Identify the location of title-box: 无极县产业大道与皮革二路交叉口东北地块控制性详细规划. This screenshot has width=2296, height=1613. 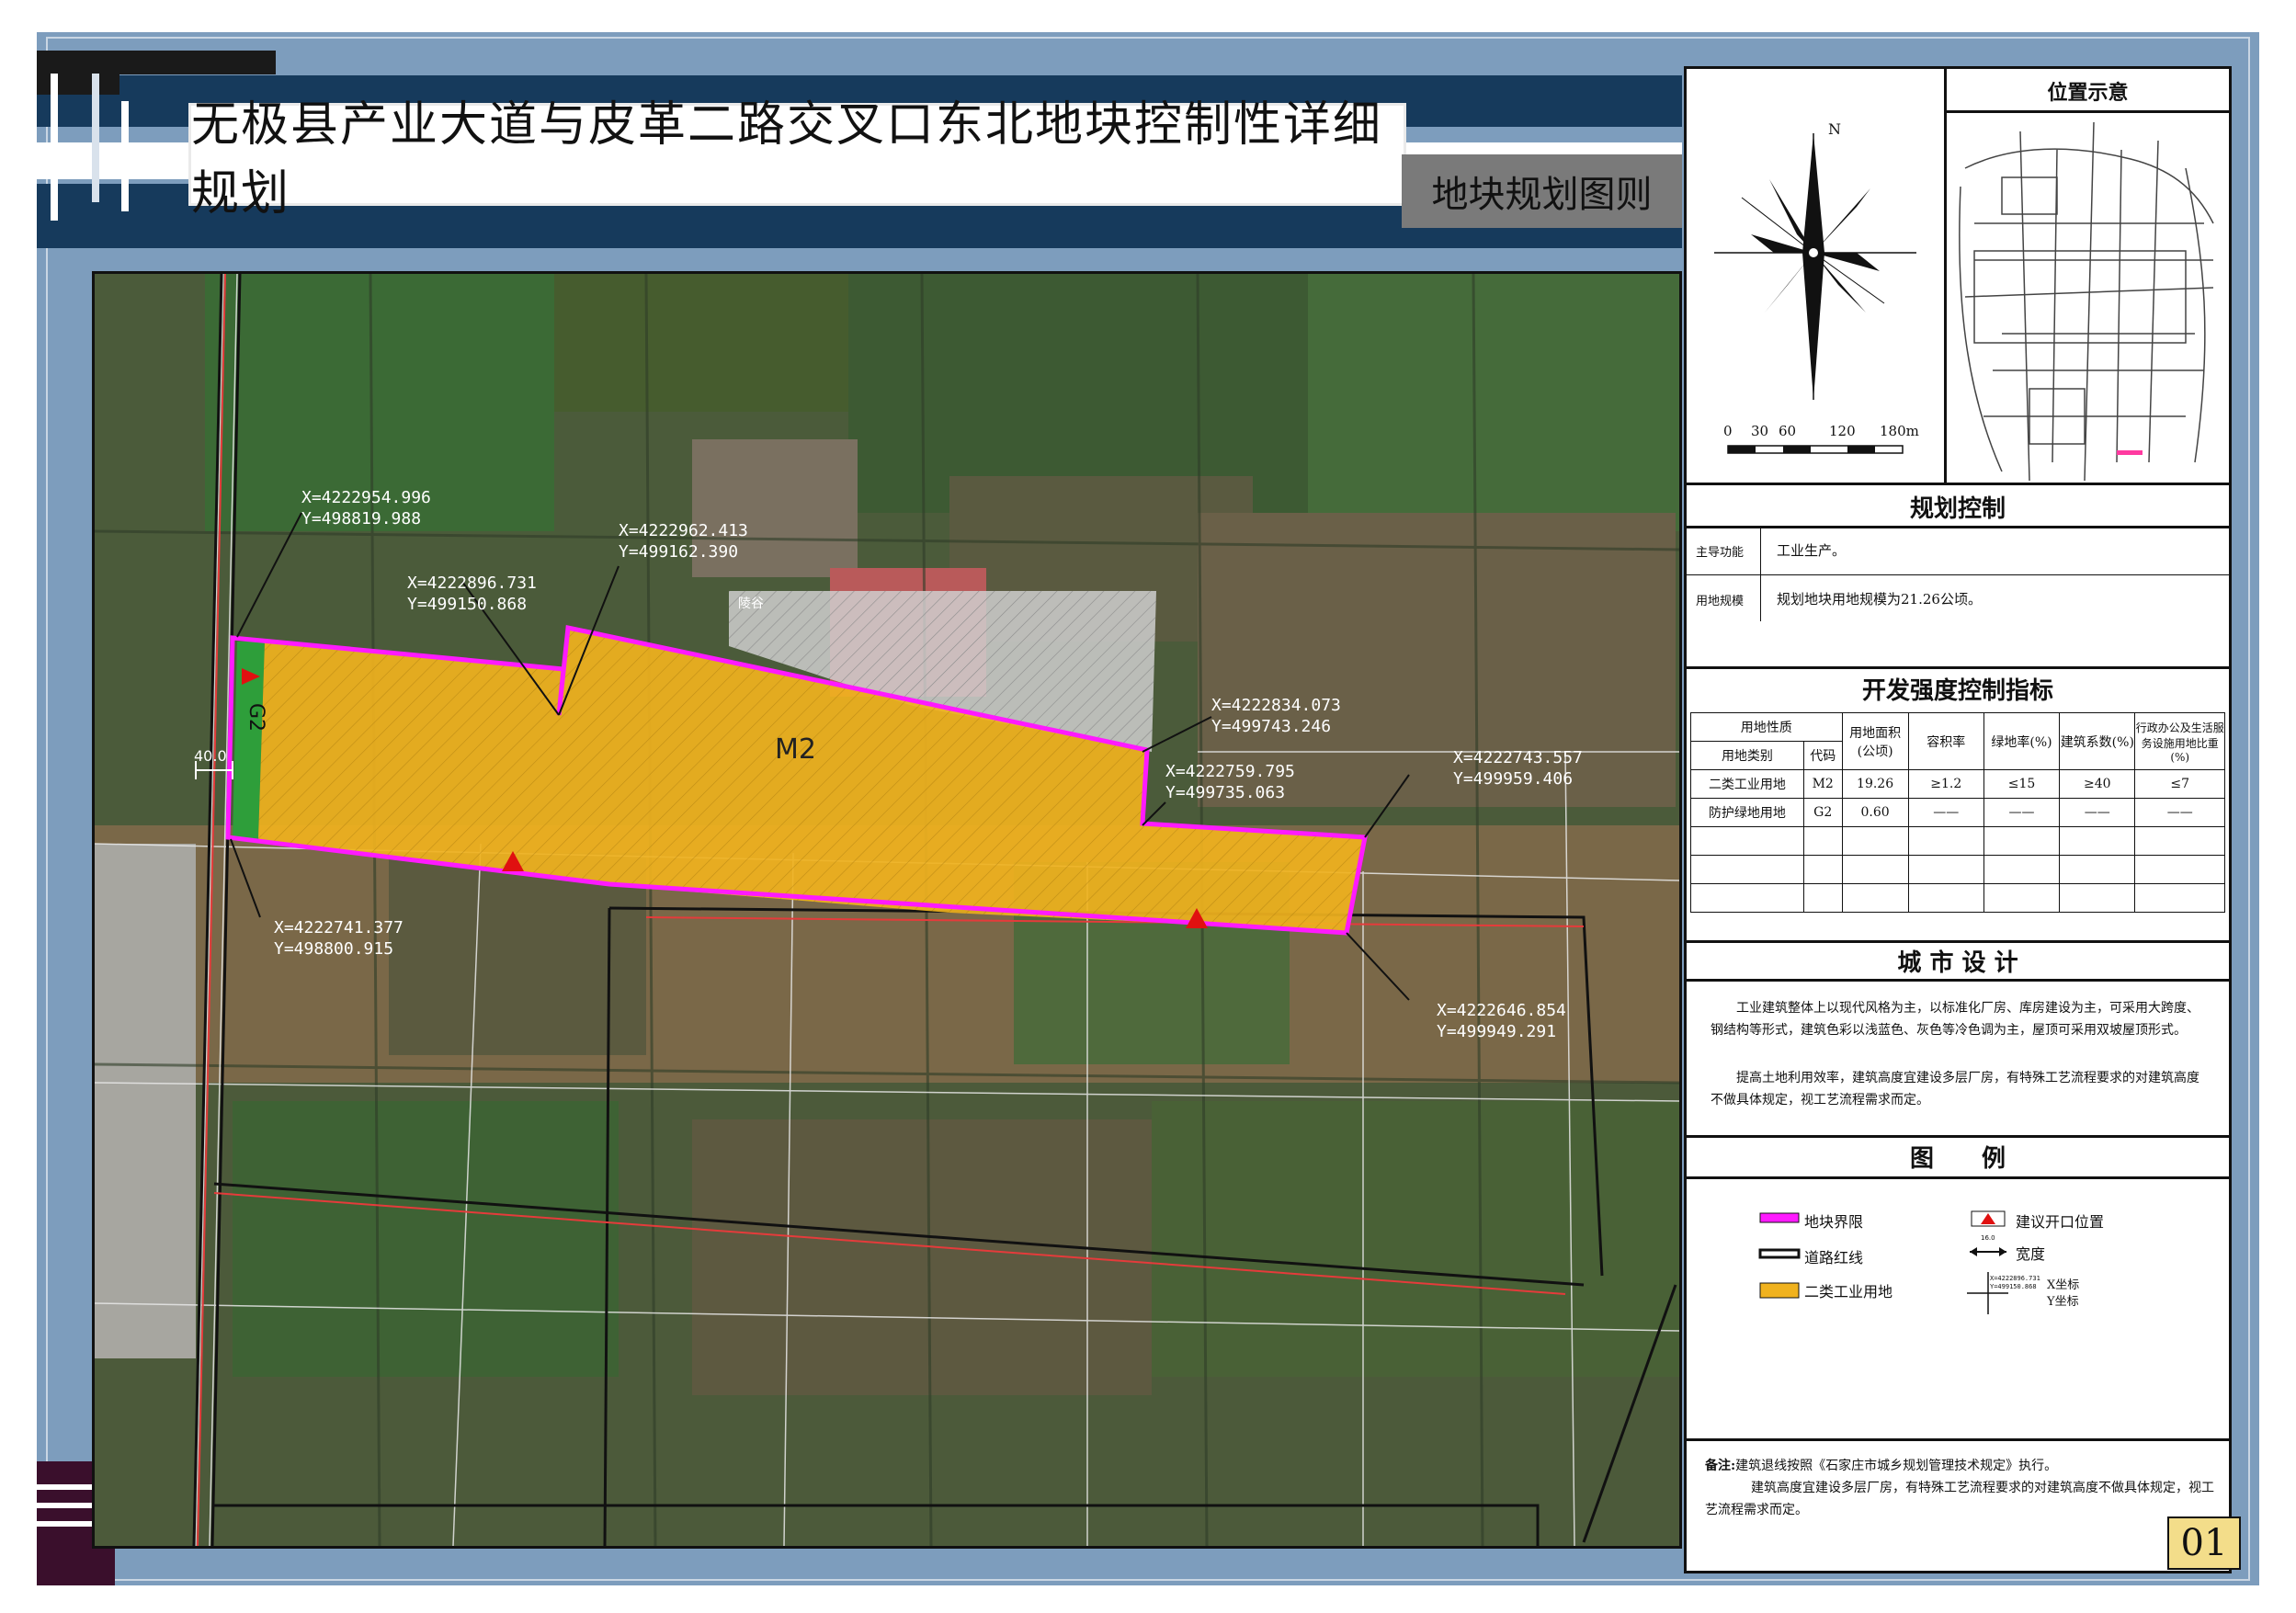
(797, 159).